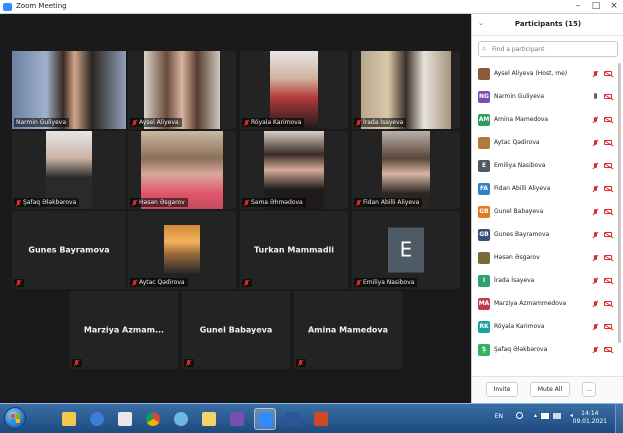  What do you see at coordinates (406, 90) in the screenshot?
I see `video-tile: İrada İsayeva` at bounding box center [406, 90].